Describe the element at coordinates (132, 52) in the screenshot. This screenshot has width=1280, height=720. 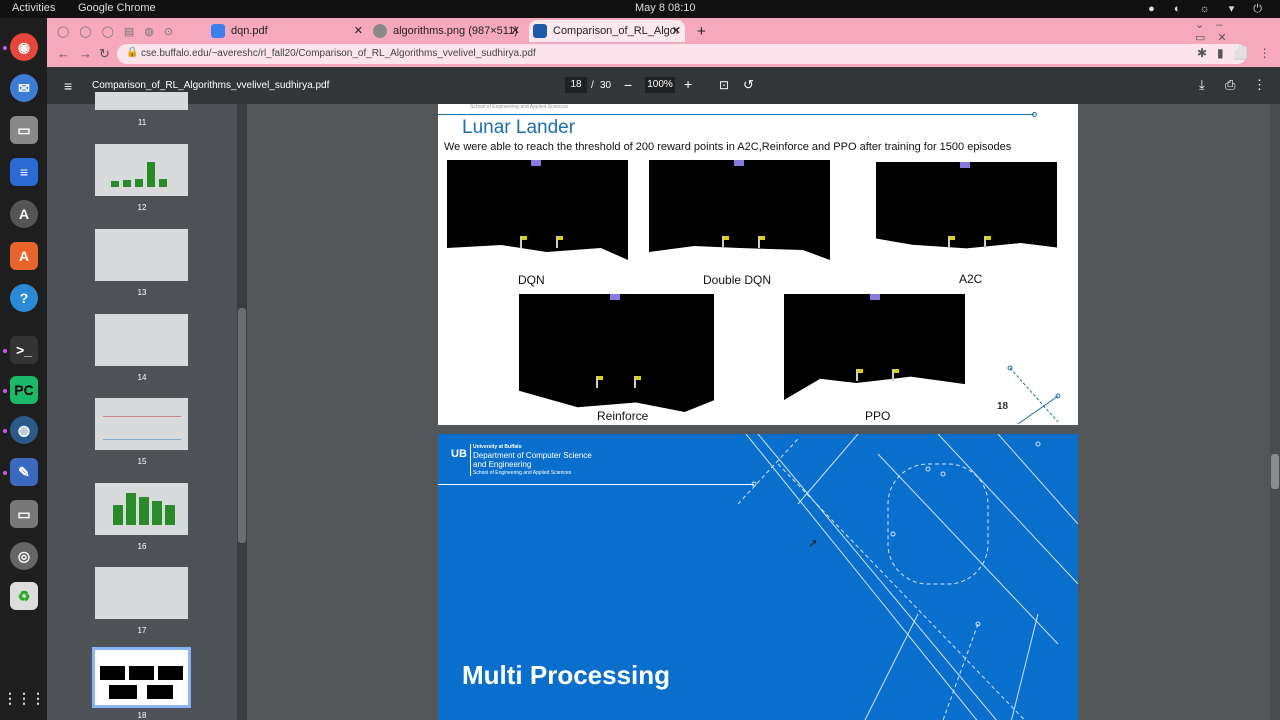
I see `lock-icon: 🔒` at that location.